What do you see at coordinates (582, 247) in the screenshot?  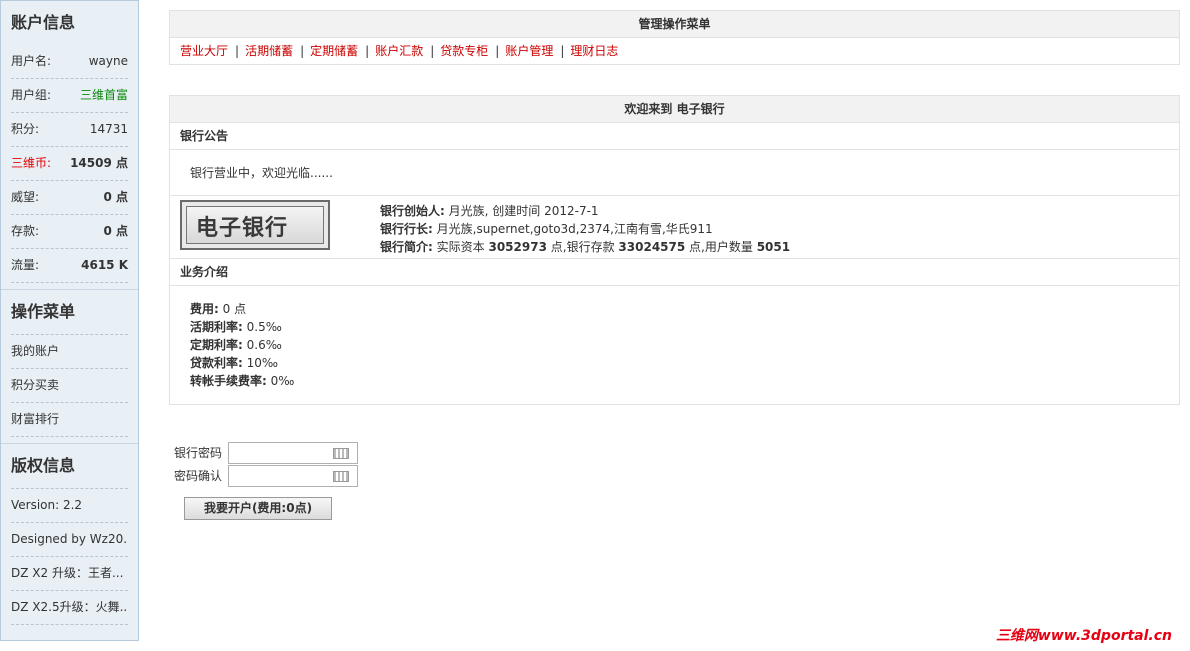 I see `intro-text: 点,银行存款` at bounding box center [582, 247].